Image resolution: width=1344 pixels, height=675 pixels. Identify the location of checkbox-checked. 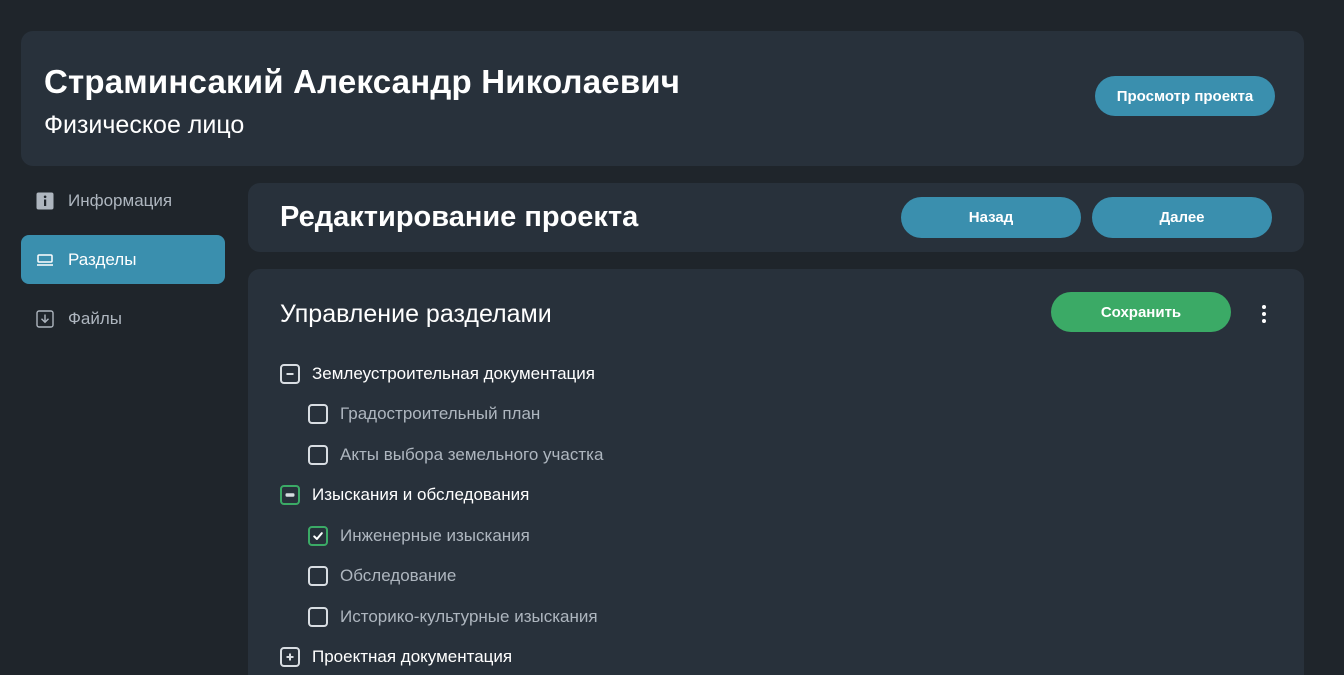
(318, 536).